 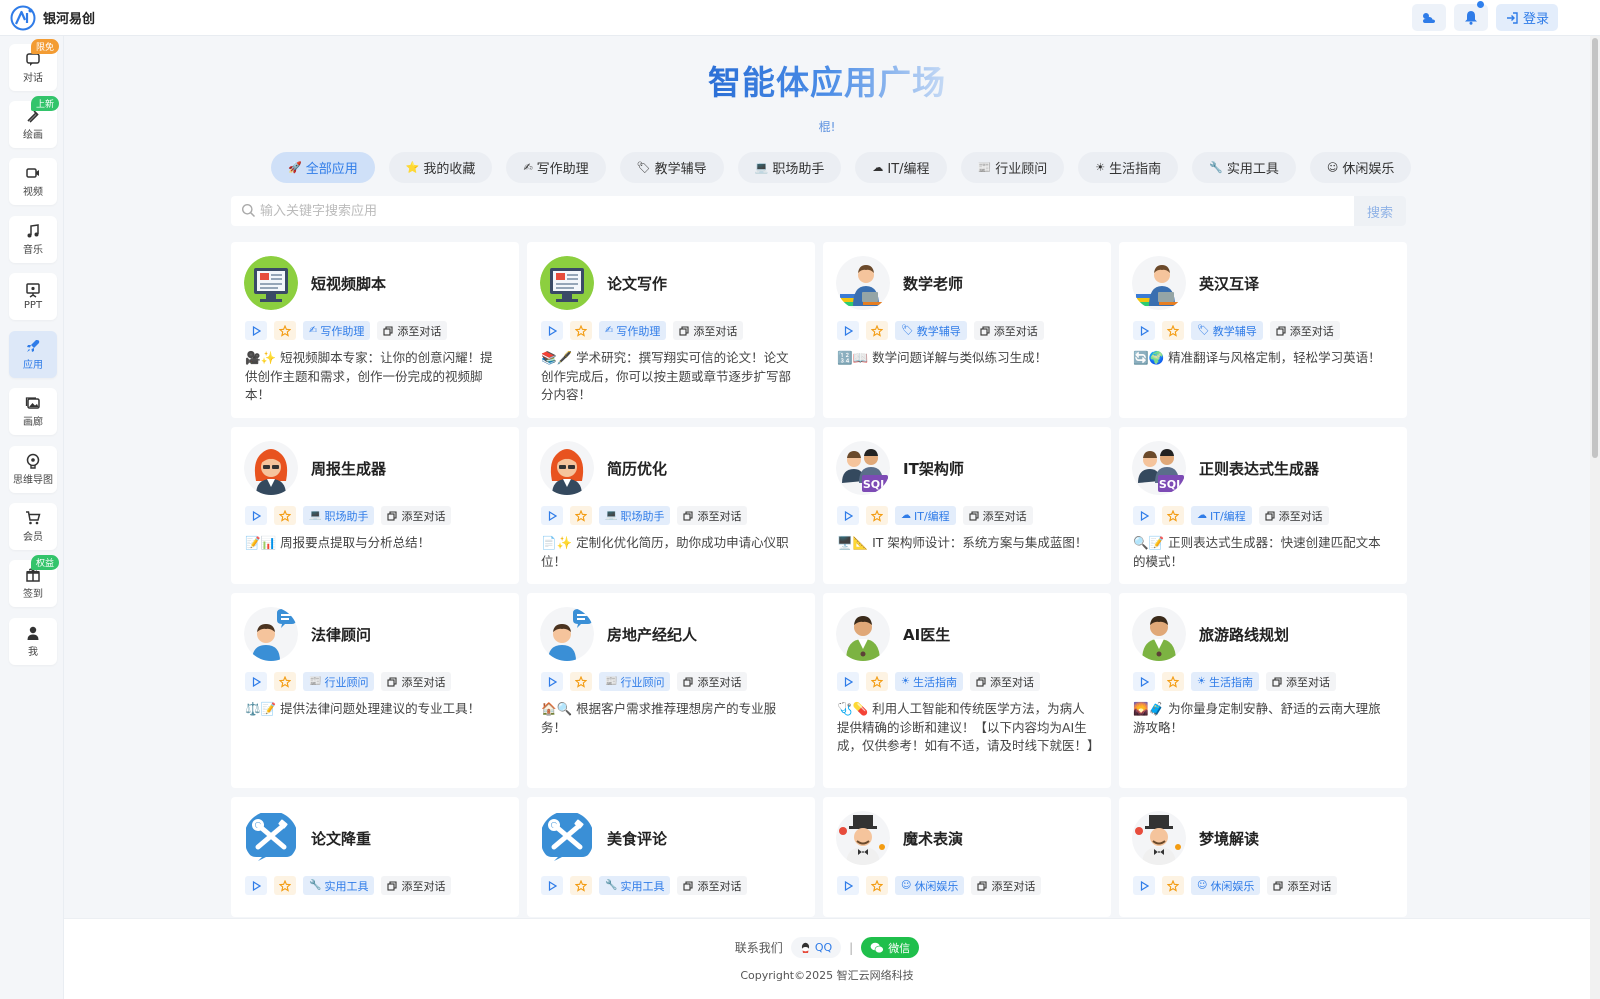 I want to click on sidebar-item-mindmap: 思维导图, so click(x=33, y=469).